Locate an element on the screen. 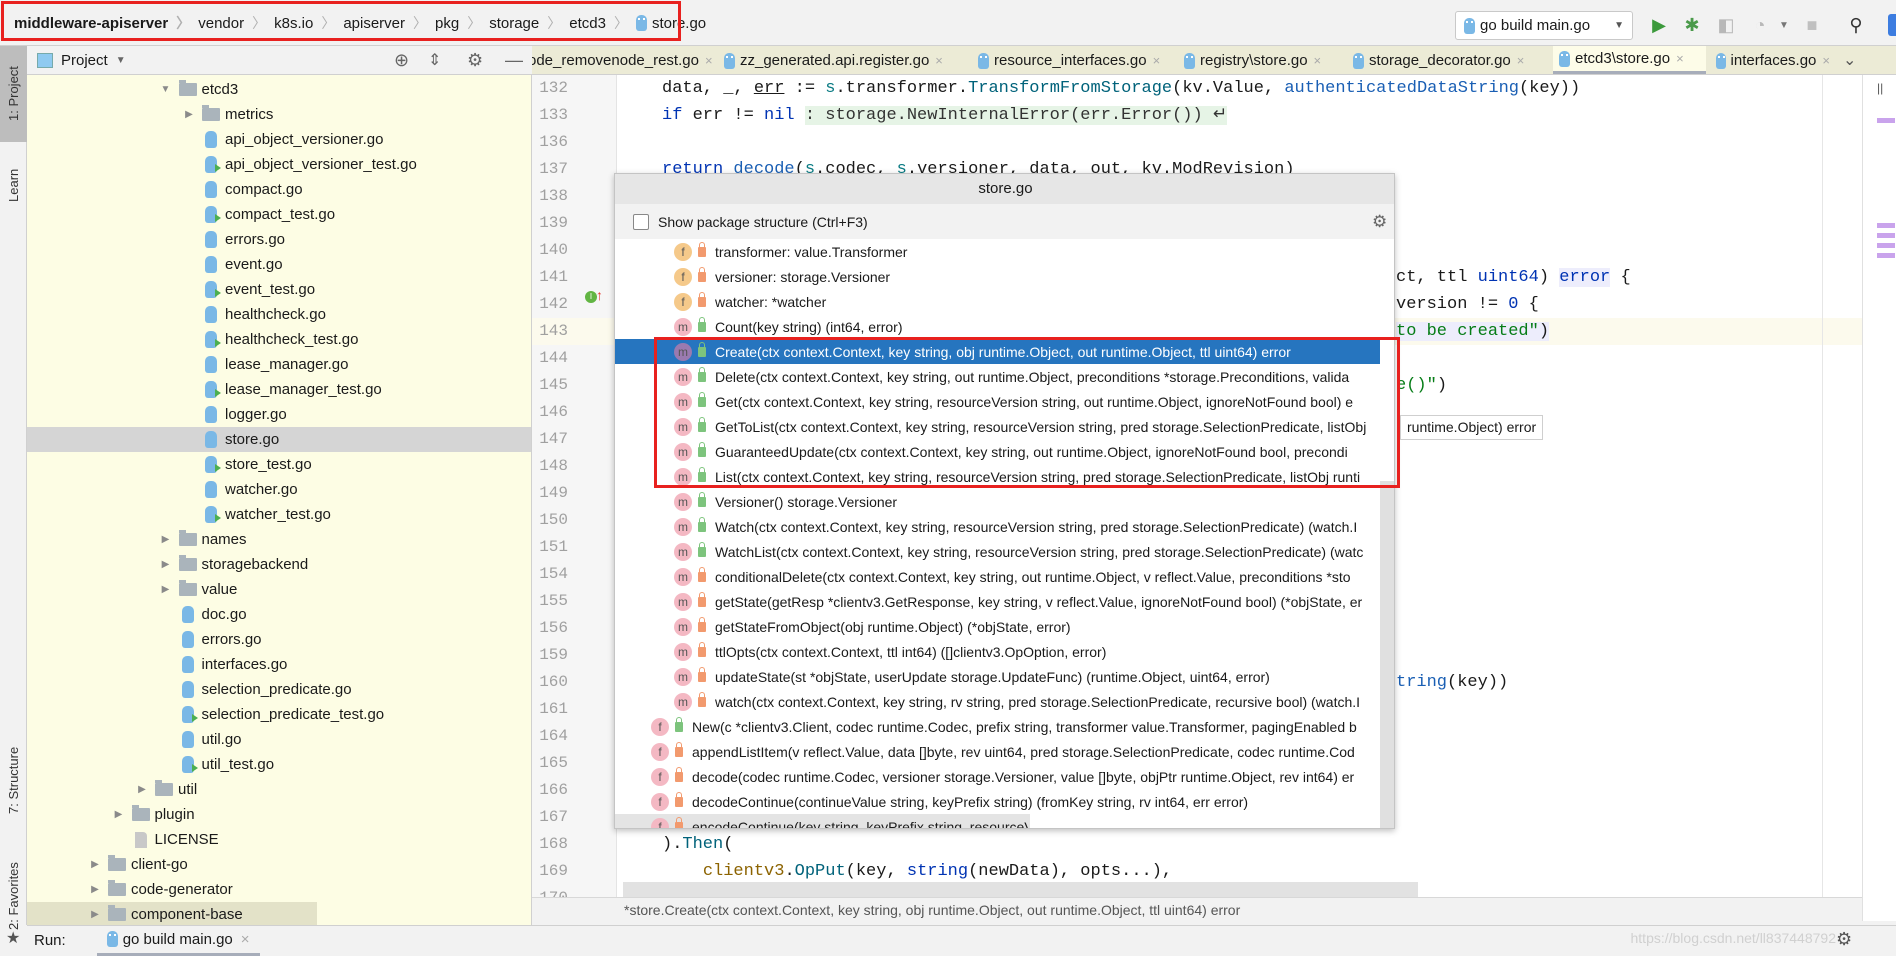  tab-interfaces-go: interfaces.go × is located at coordinates (1770, 60).